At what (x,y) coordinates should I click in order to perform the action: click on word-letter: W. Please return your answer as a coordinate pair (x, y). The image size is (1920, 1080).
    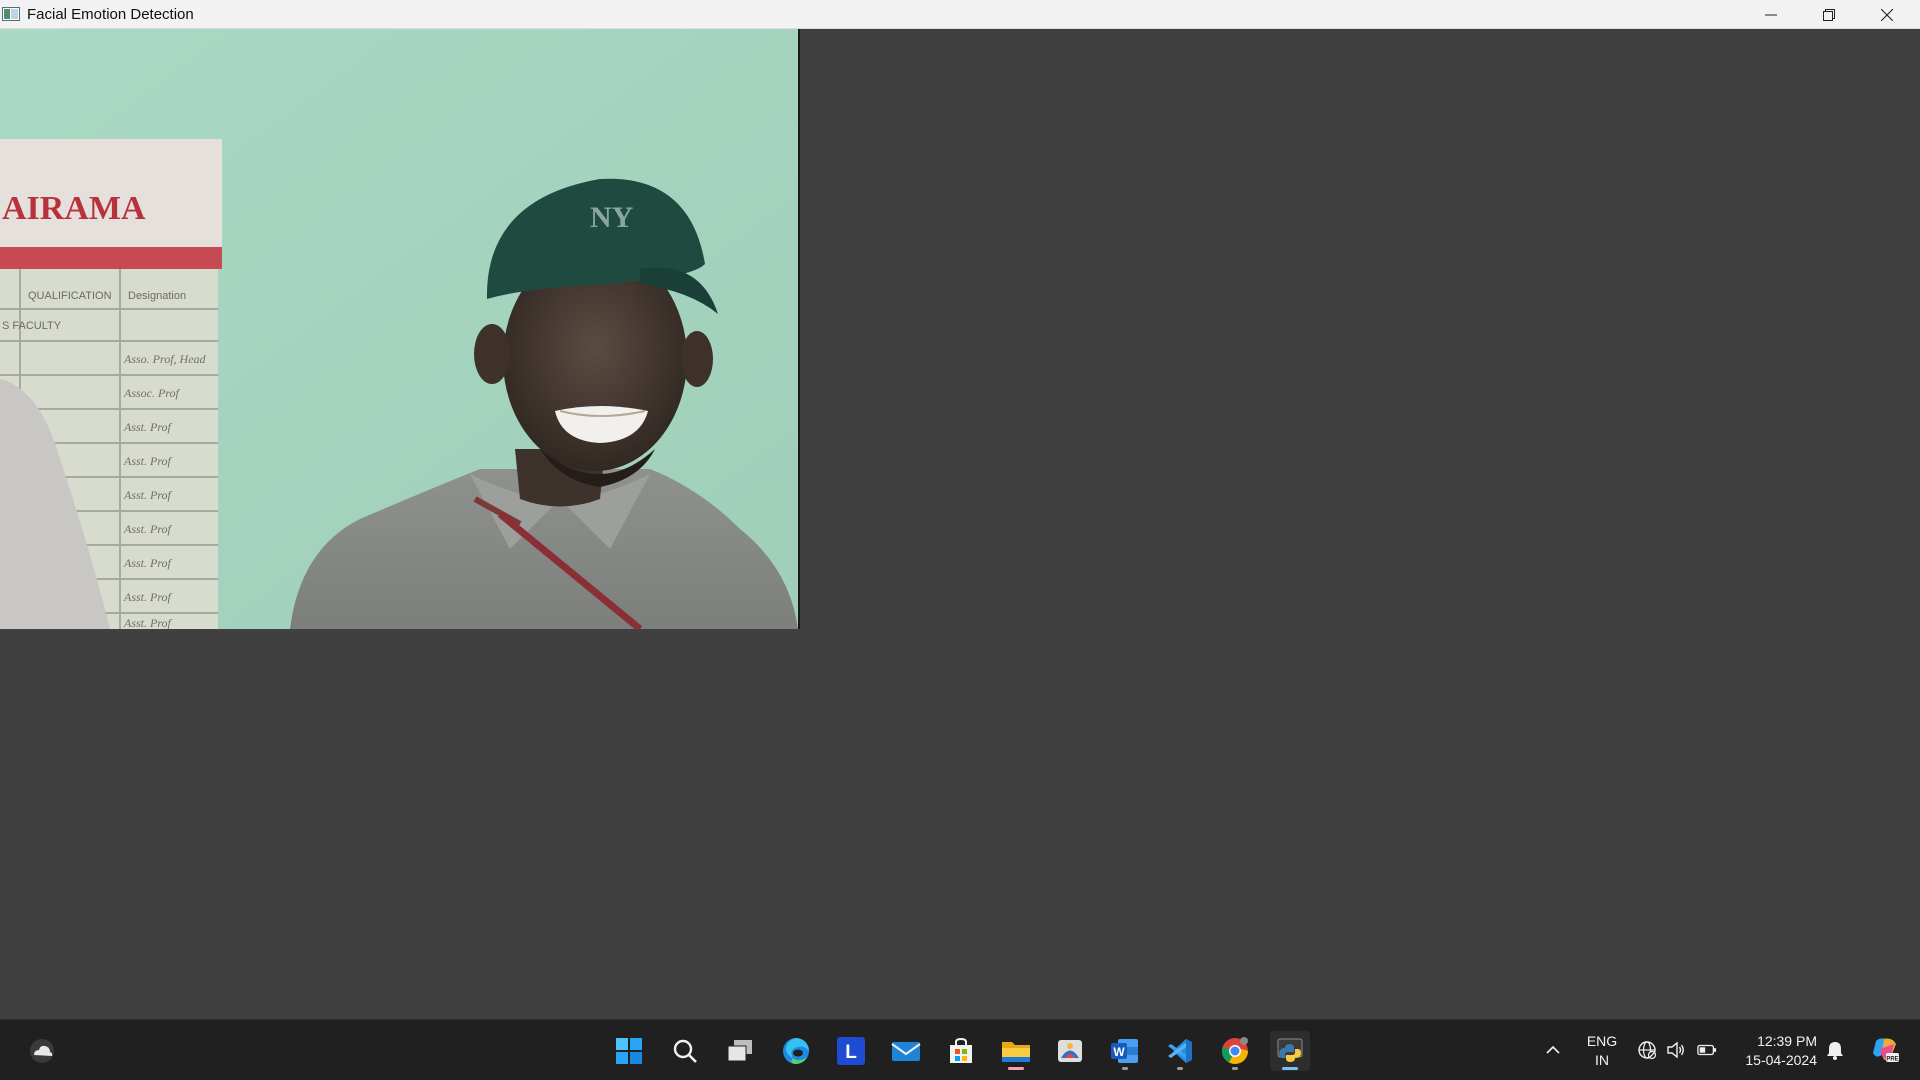
    Looking at the image, I should click on (1119, 1052).